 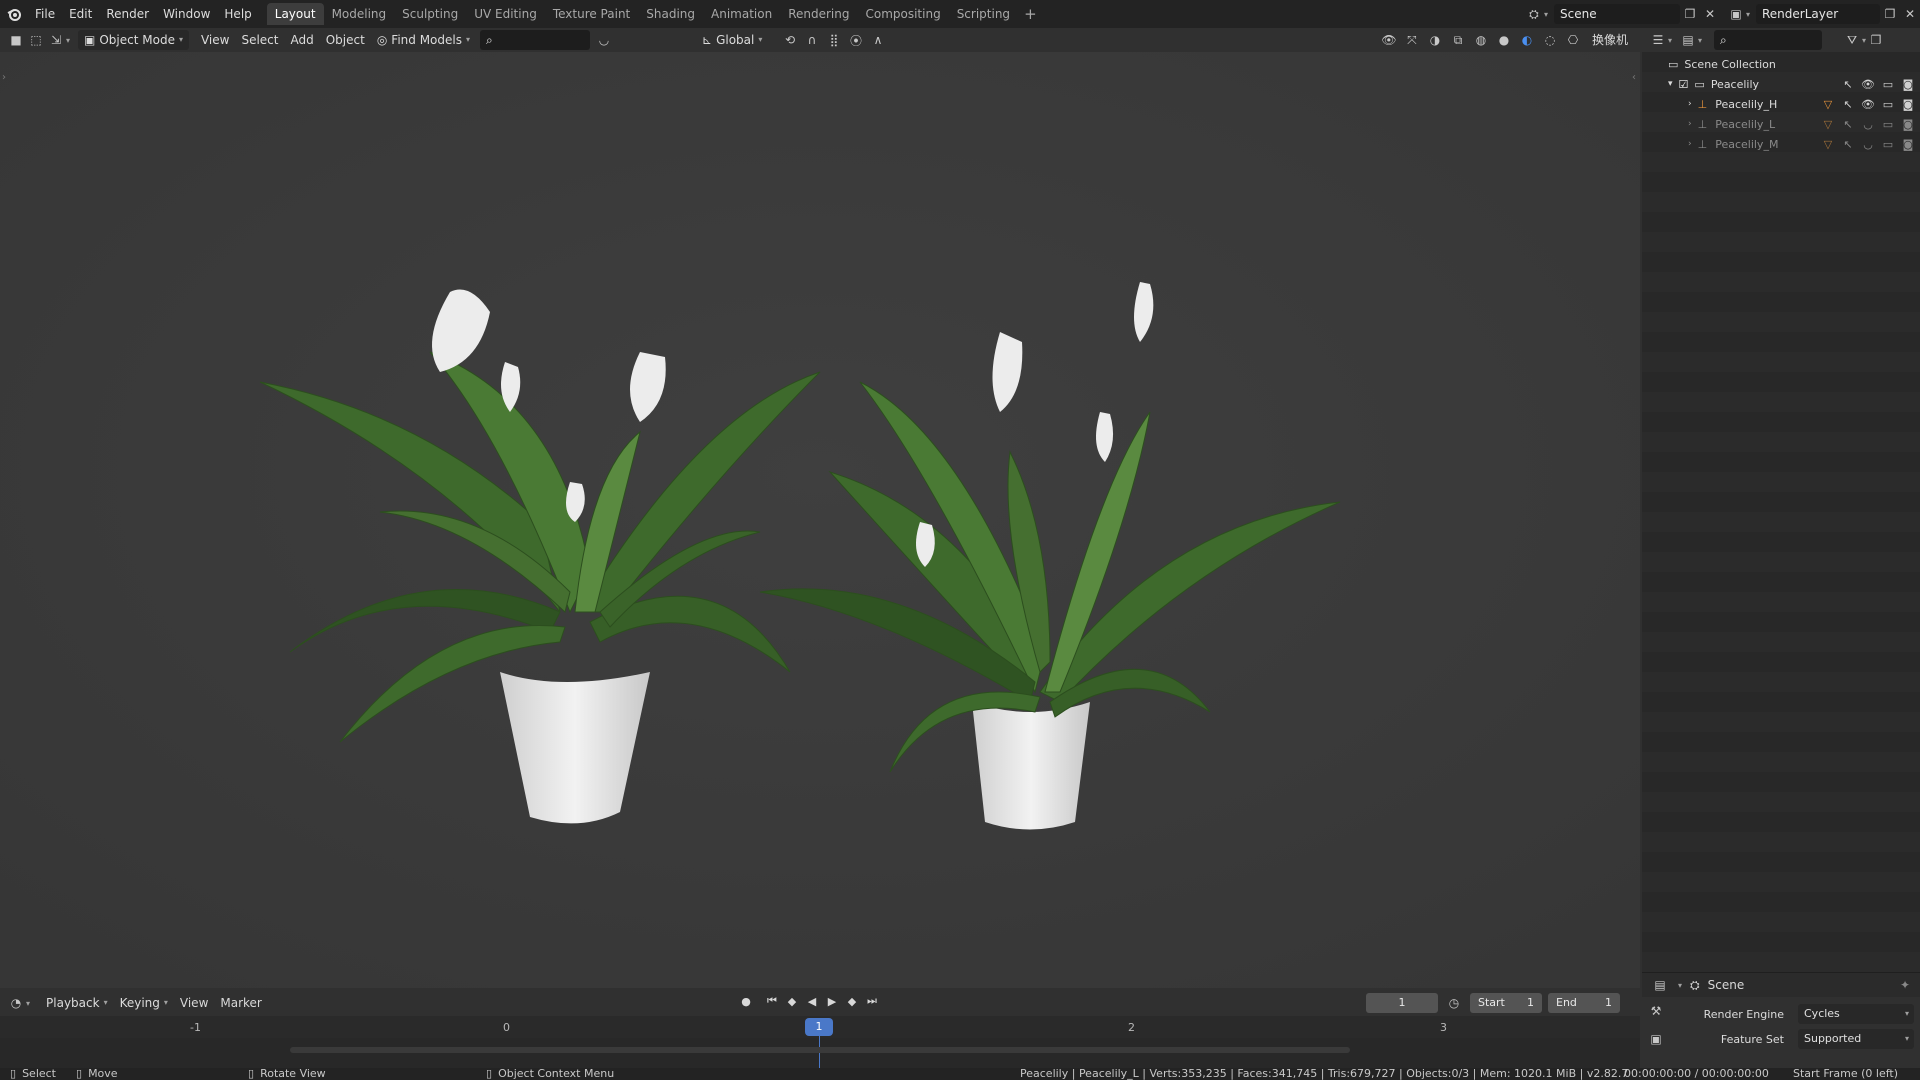 I want to click on material-shading-icon: ◐, so click(x=1527, y=40).